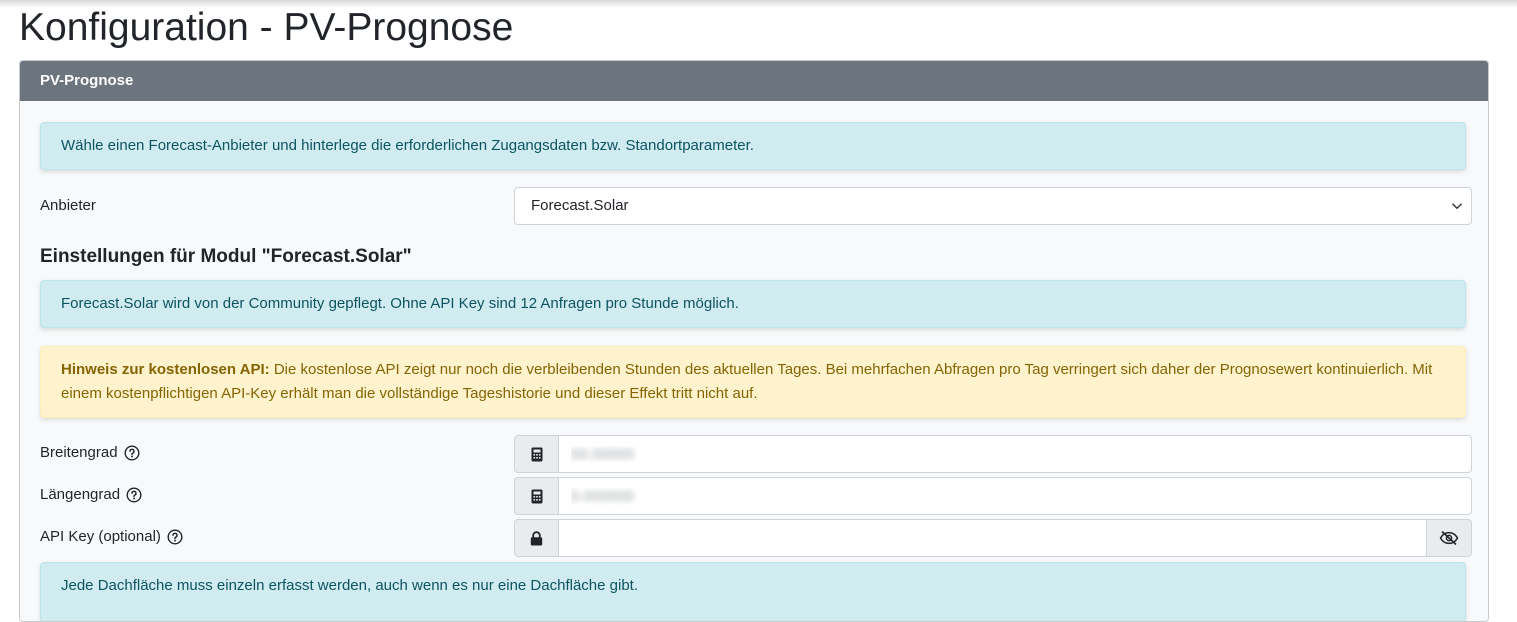 Image resolution: width=1517 pixels, height=622 pixels. I want to click on module-settings-title: Einstellungen für Modul "Forecast.Solar", so click(226, 256).